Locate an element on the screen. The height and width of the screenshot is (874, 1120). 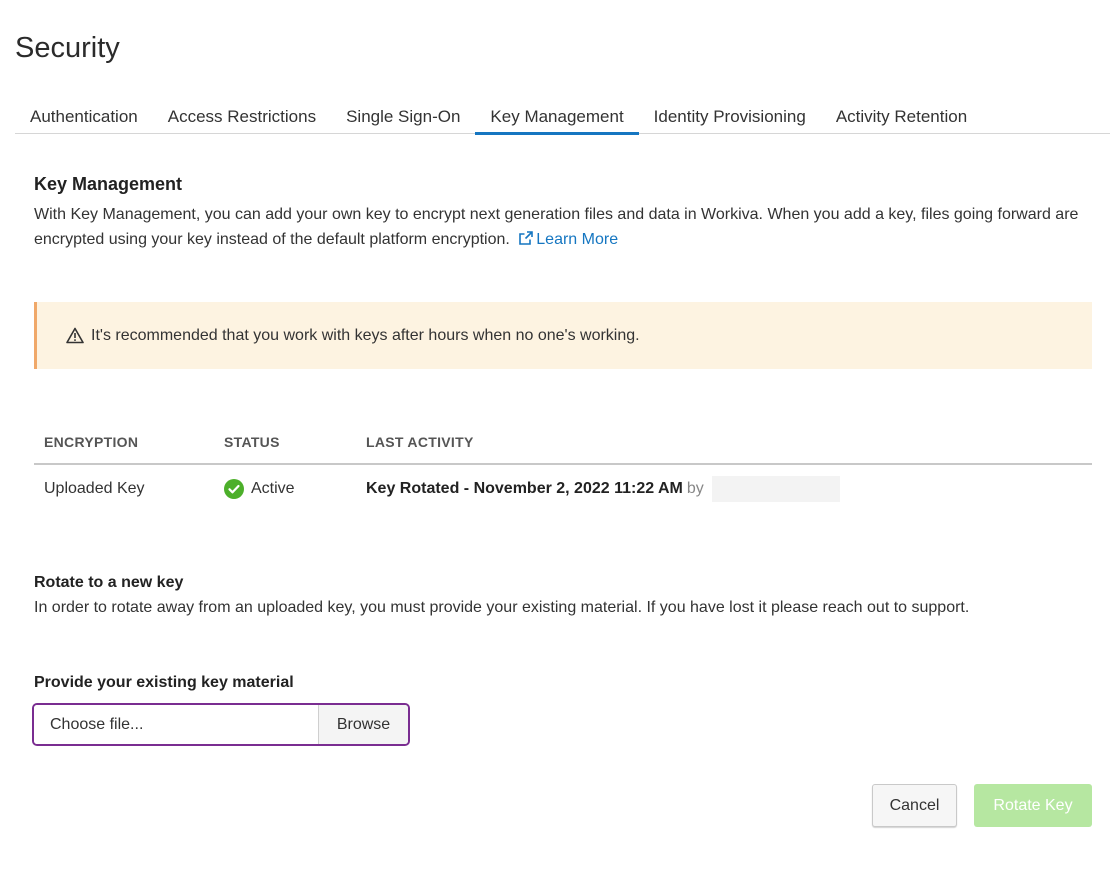
tab-access-restrictions: Access Restrictions is located at coordinates (242, 117).